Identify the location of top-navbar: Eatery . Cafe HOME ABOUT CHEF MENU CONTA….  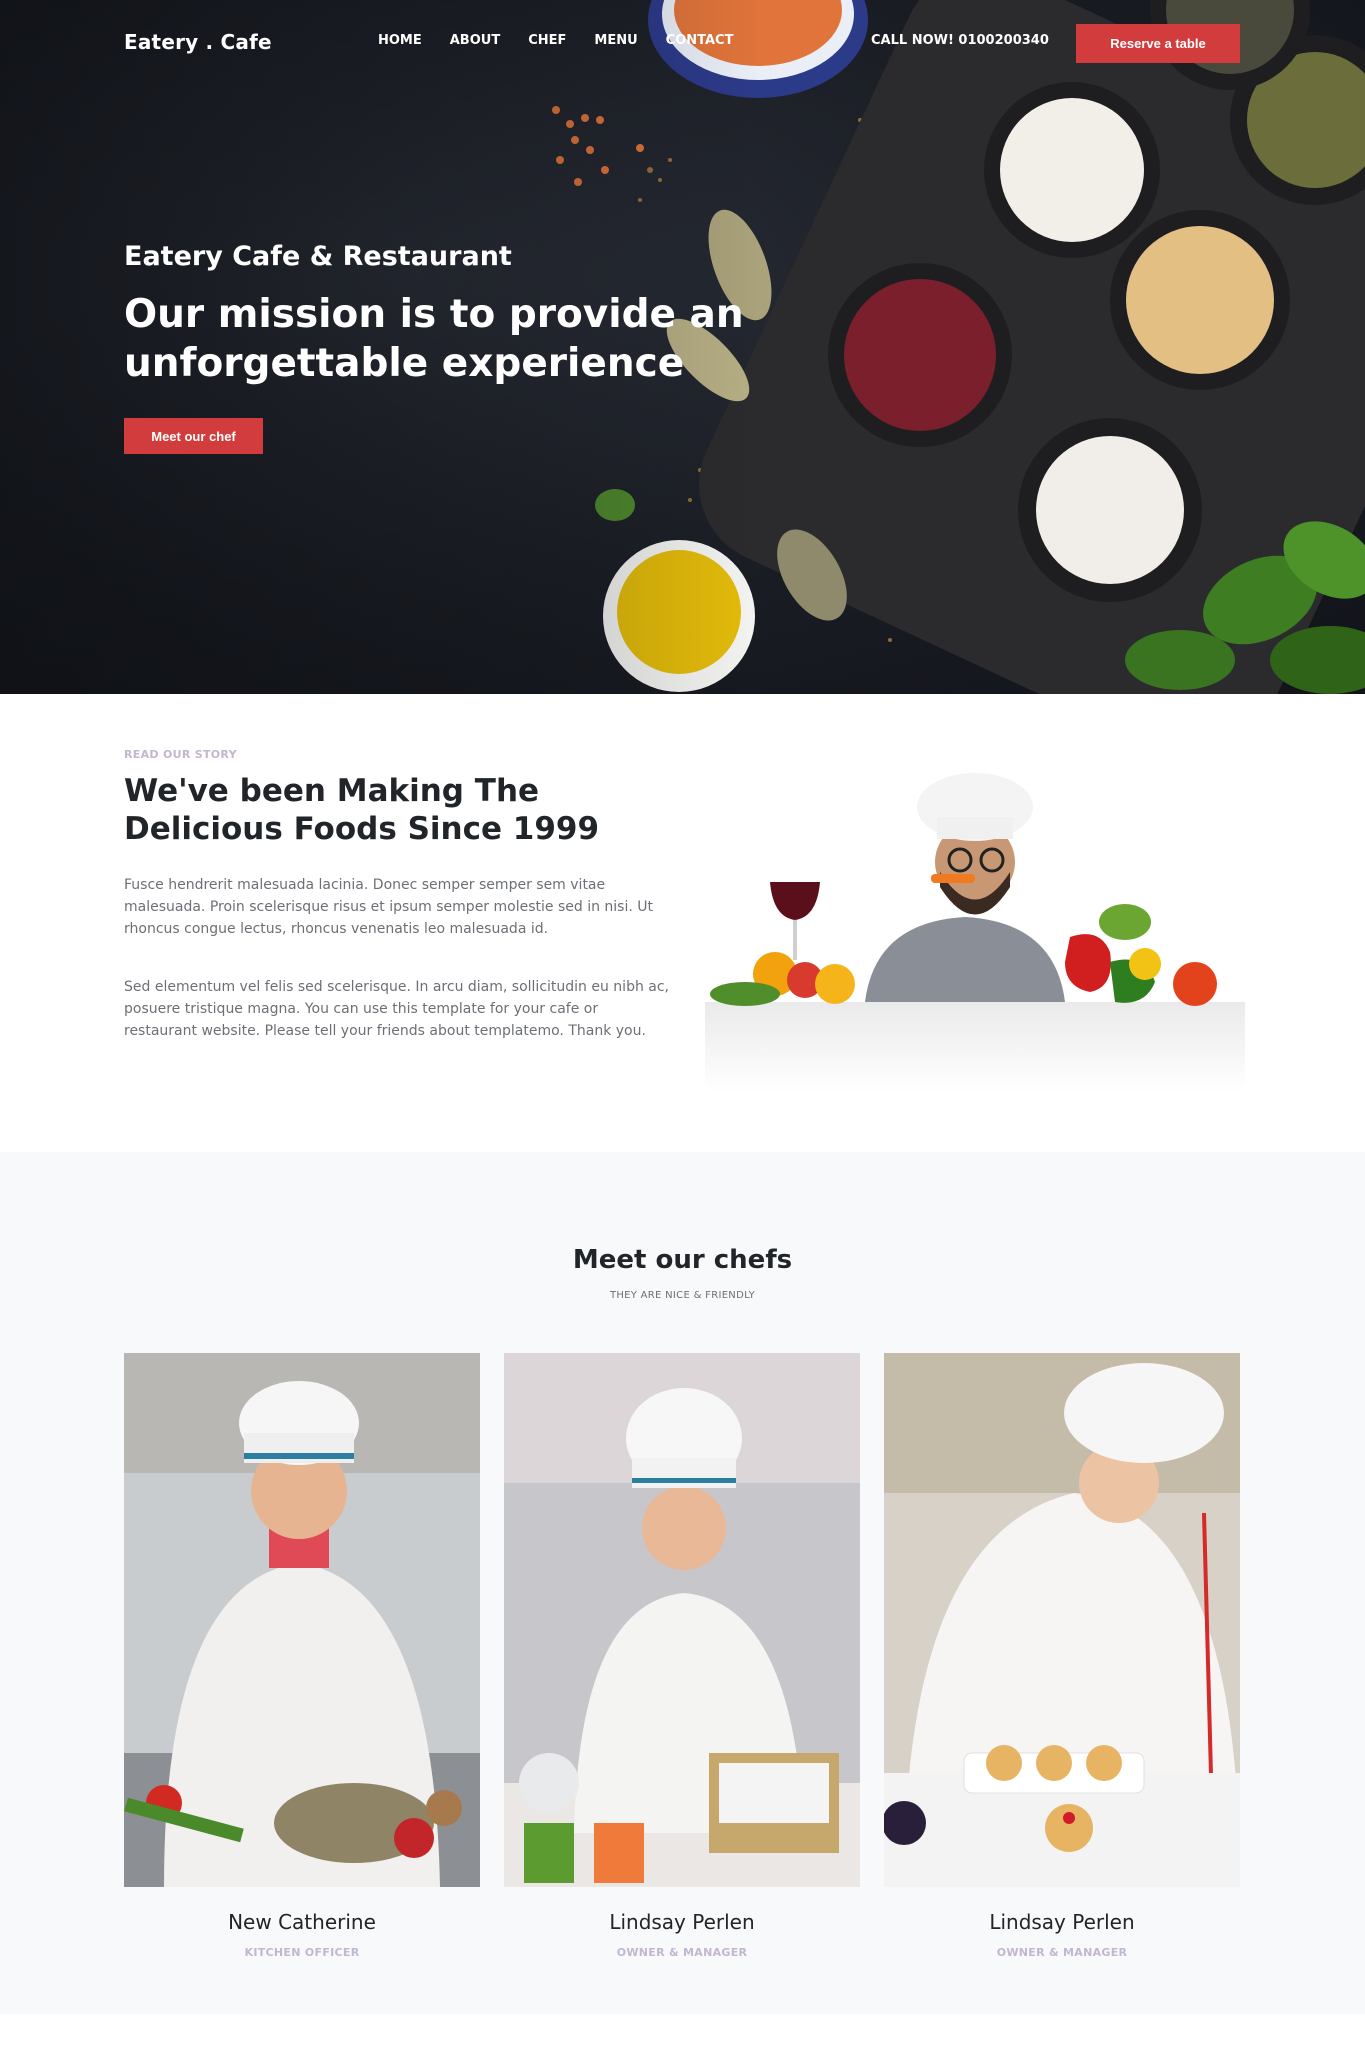
(682, 43).